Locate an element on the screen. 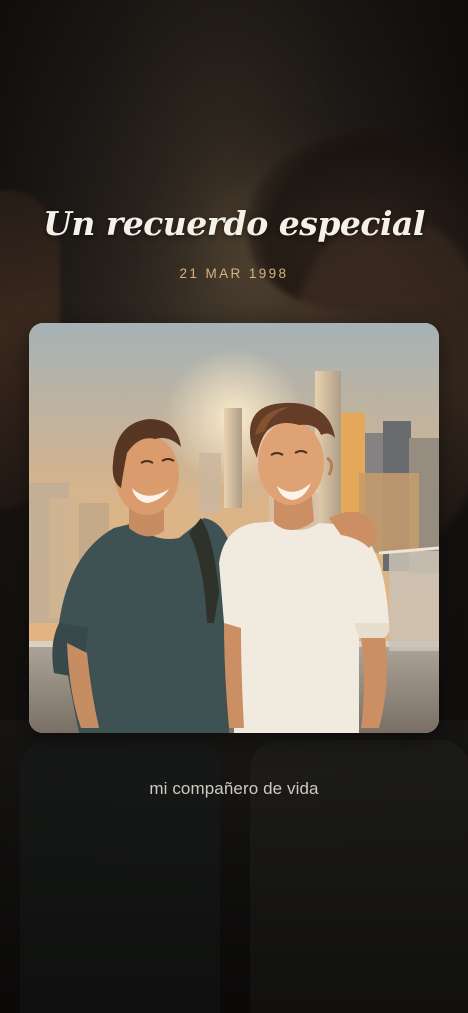  memory-title: Un recuerdo especial is located at coordinates (234, 223).